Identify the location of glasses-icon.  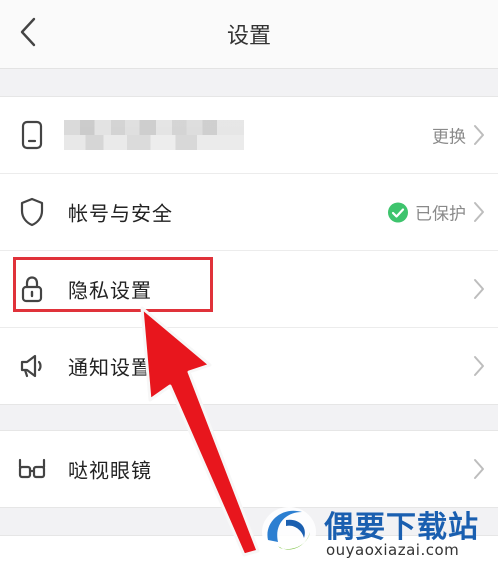
(32, 469).